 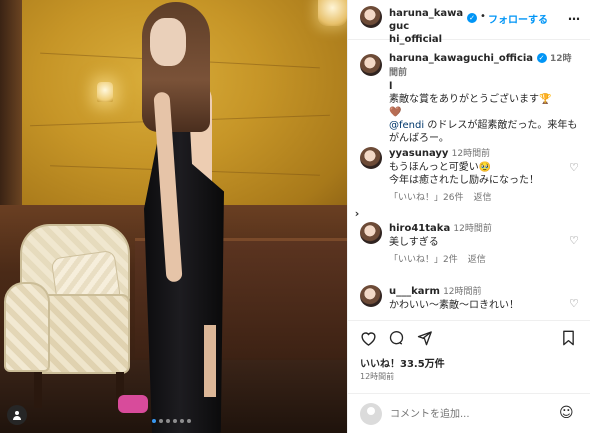 I want to click on mention-link: @fendi, so click(x=406, y=125).